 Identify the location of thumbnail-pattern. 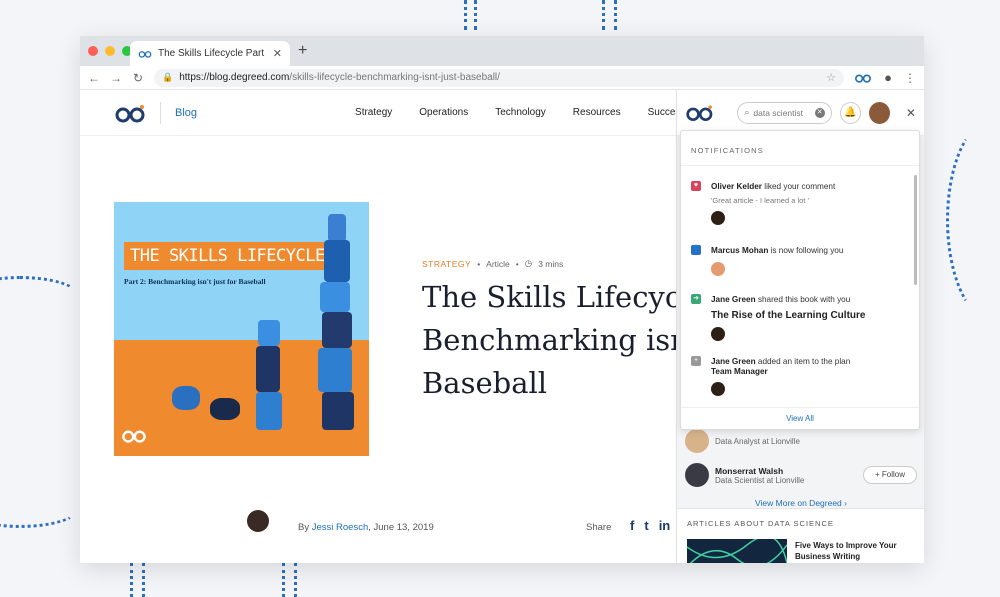
(737, 549).